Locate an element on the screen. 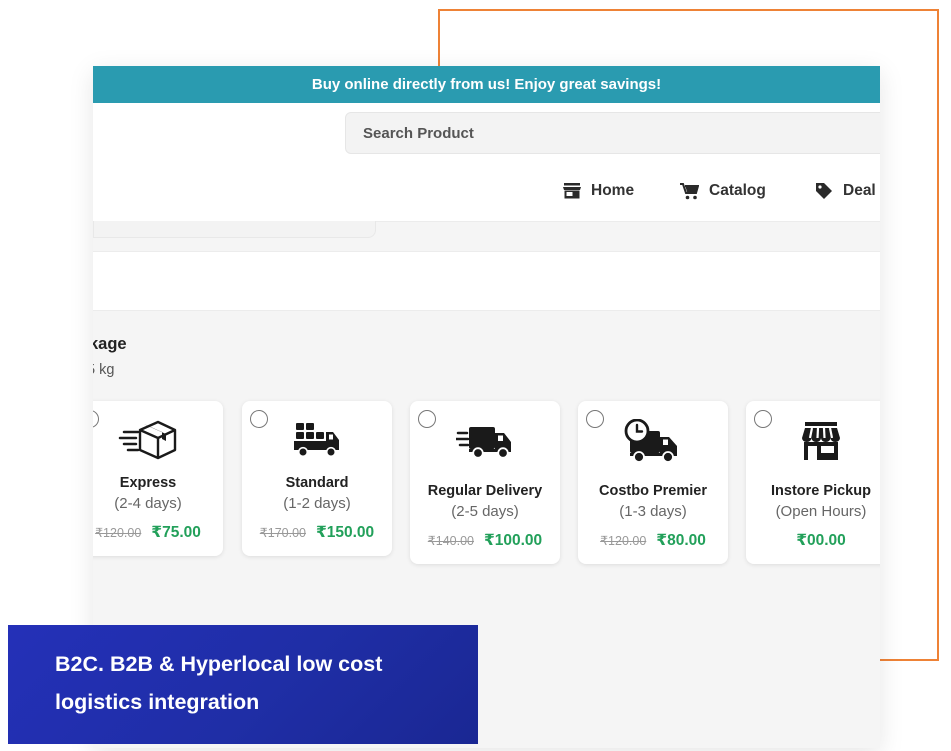 This screenshot has width=951, height=751. delivery-option-express: Express (2-4 days) ₹120.00 ₹75.00 is located at coordinates (158, 478).